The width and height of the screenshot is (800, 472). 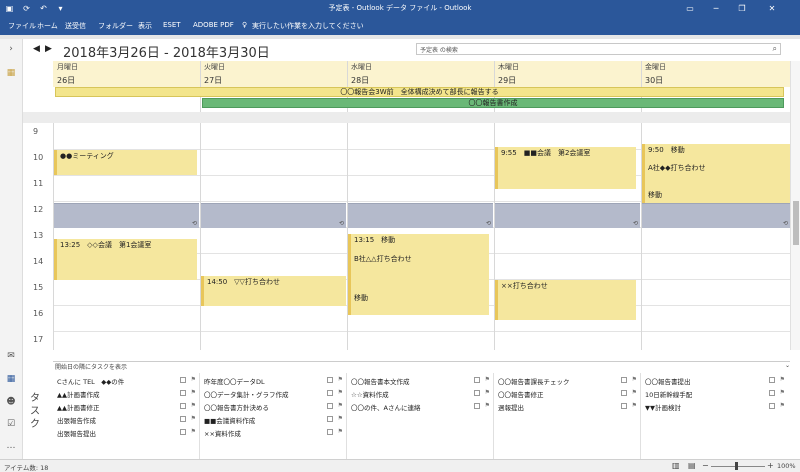 I want to click on tab-eset: ESET, so click(x=172, y=25).